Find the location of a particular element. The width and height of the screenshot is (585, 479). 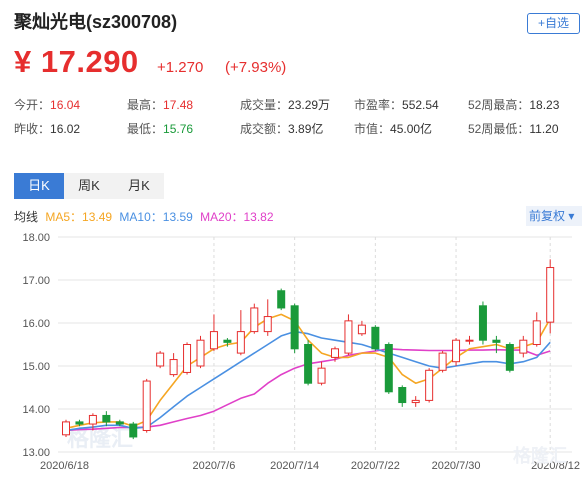

stat-52w-low: 52周最低：11.20 is located at coordinates (513, 129).